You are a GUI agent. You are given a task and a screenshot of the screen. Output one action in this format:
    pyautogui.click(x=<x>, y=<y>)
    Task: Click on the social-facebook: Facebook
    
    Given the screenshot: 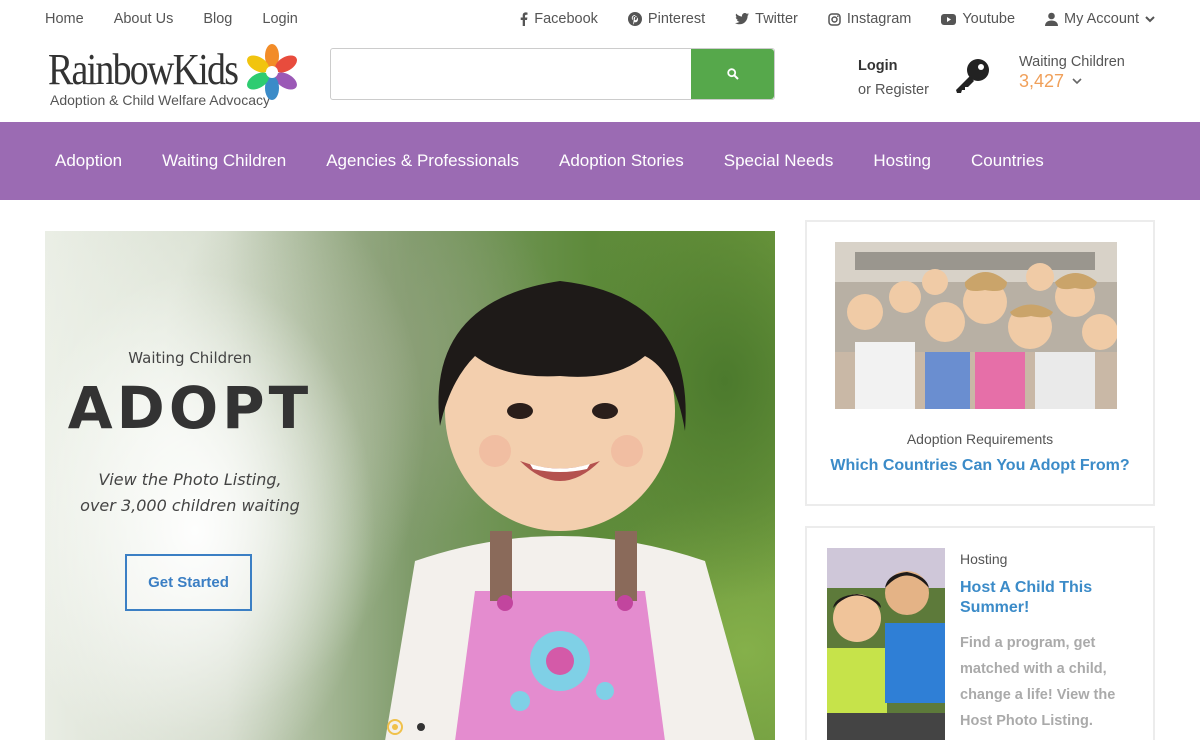 What is the action you would take?
    pyautogui.click(x=559, y=19)
    